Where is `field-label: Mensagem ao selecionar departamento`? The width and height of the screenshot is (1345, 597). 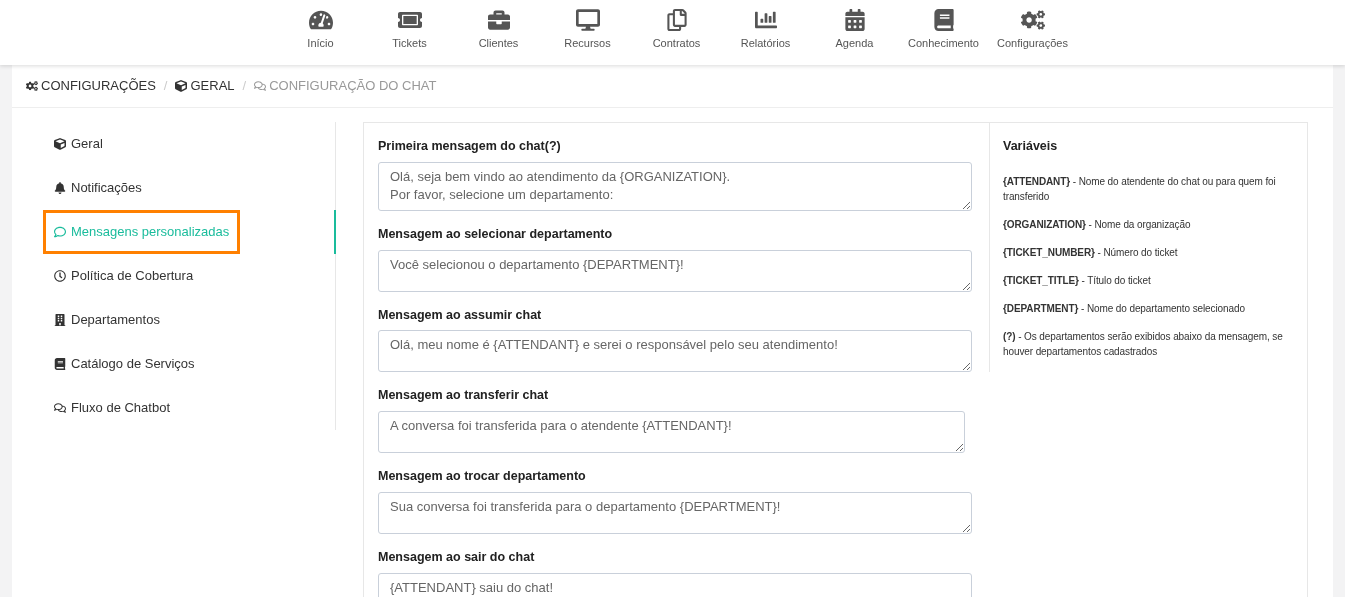 field-label: Mensagem ao selecionar departamento is located at coordinates (496, 234).